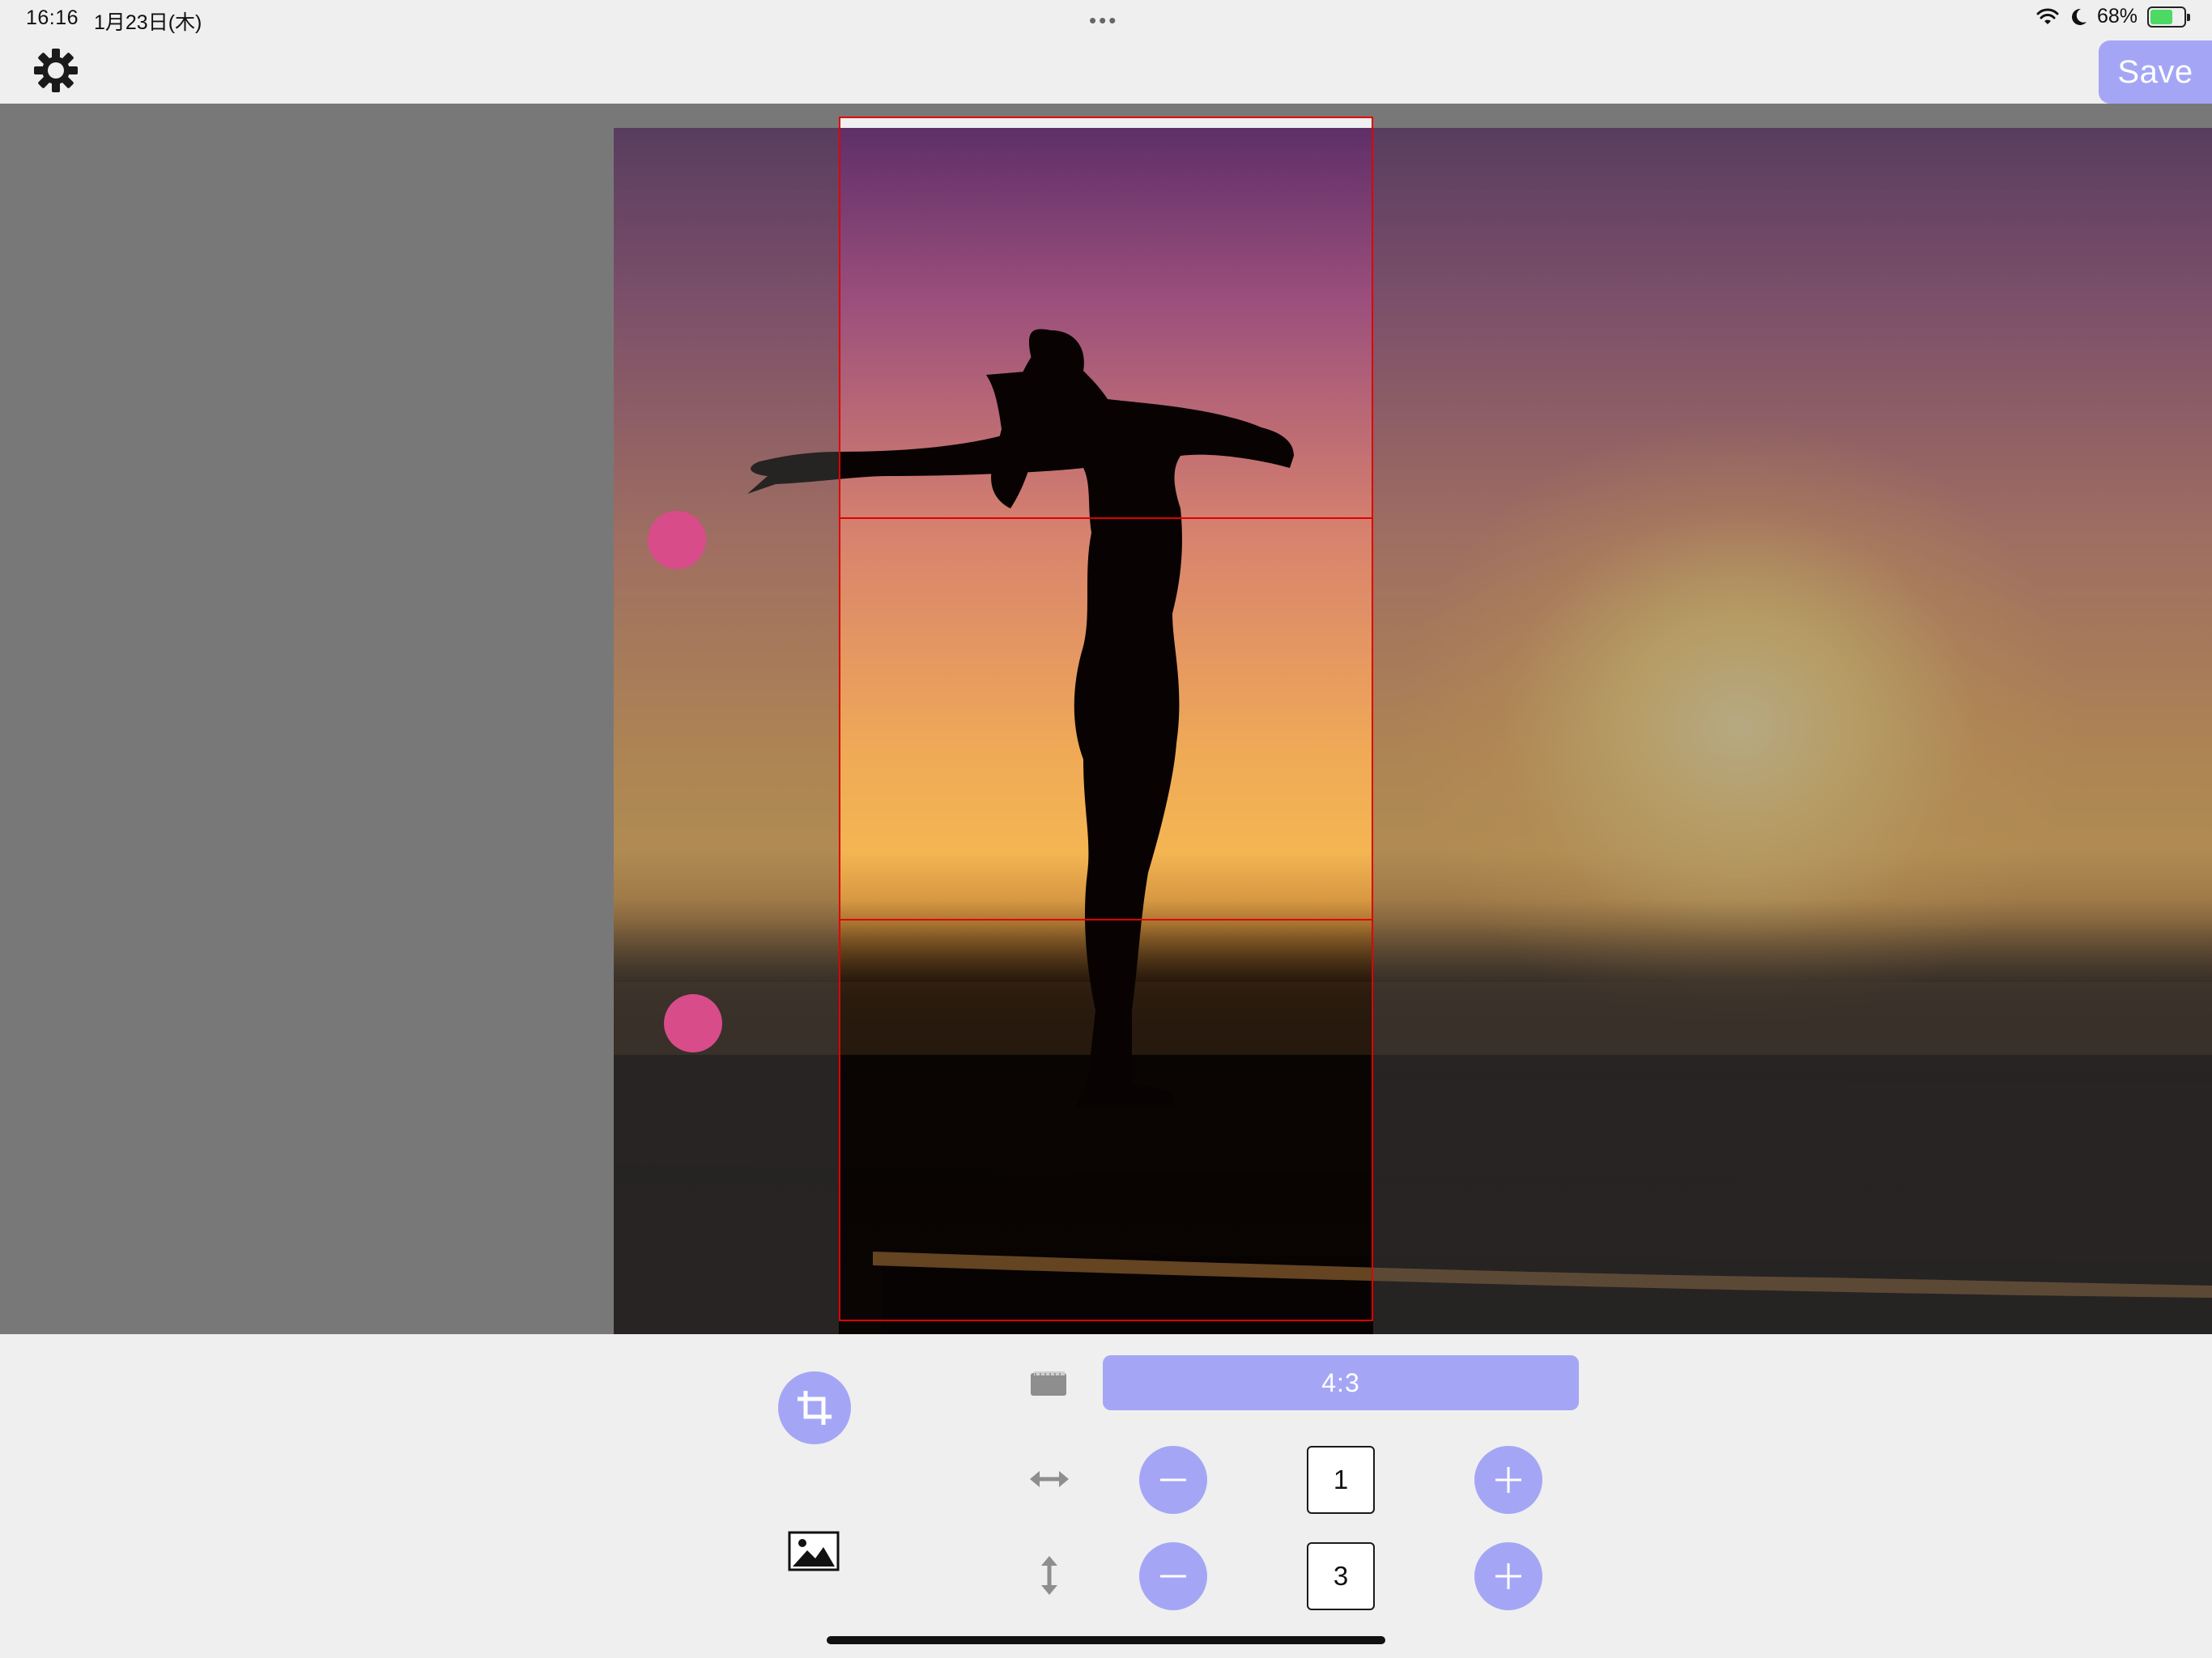  Describe the element at coordinates (1341, 1576) in the screenshot. I see `vertical-count: 3` at that location.